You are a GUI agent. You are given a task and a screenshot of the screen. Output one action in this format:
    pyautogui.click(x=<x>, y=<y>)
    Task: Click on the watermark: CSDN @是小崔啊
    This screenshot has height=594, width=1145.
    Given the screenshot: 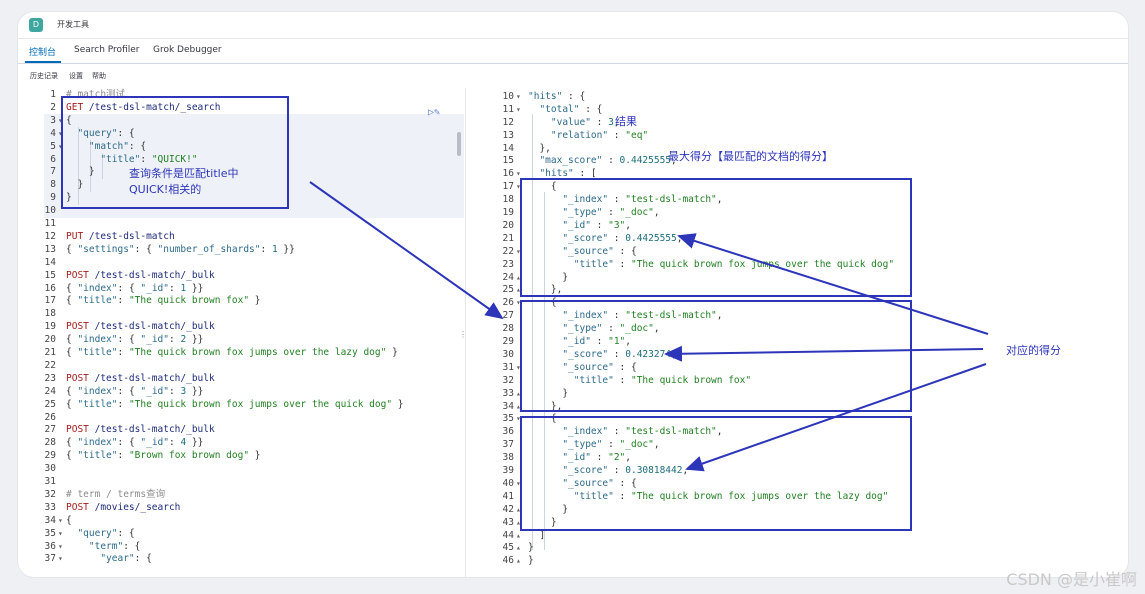 What is the action you would take?
    pyautogui.click(x=1071, y=579)
    